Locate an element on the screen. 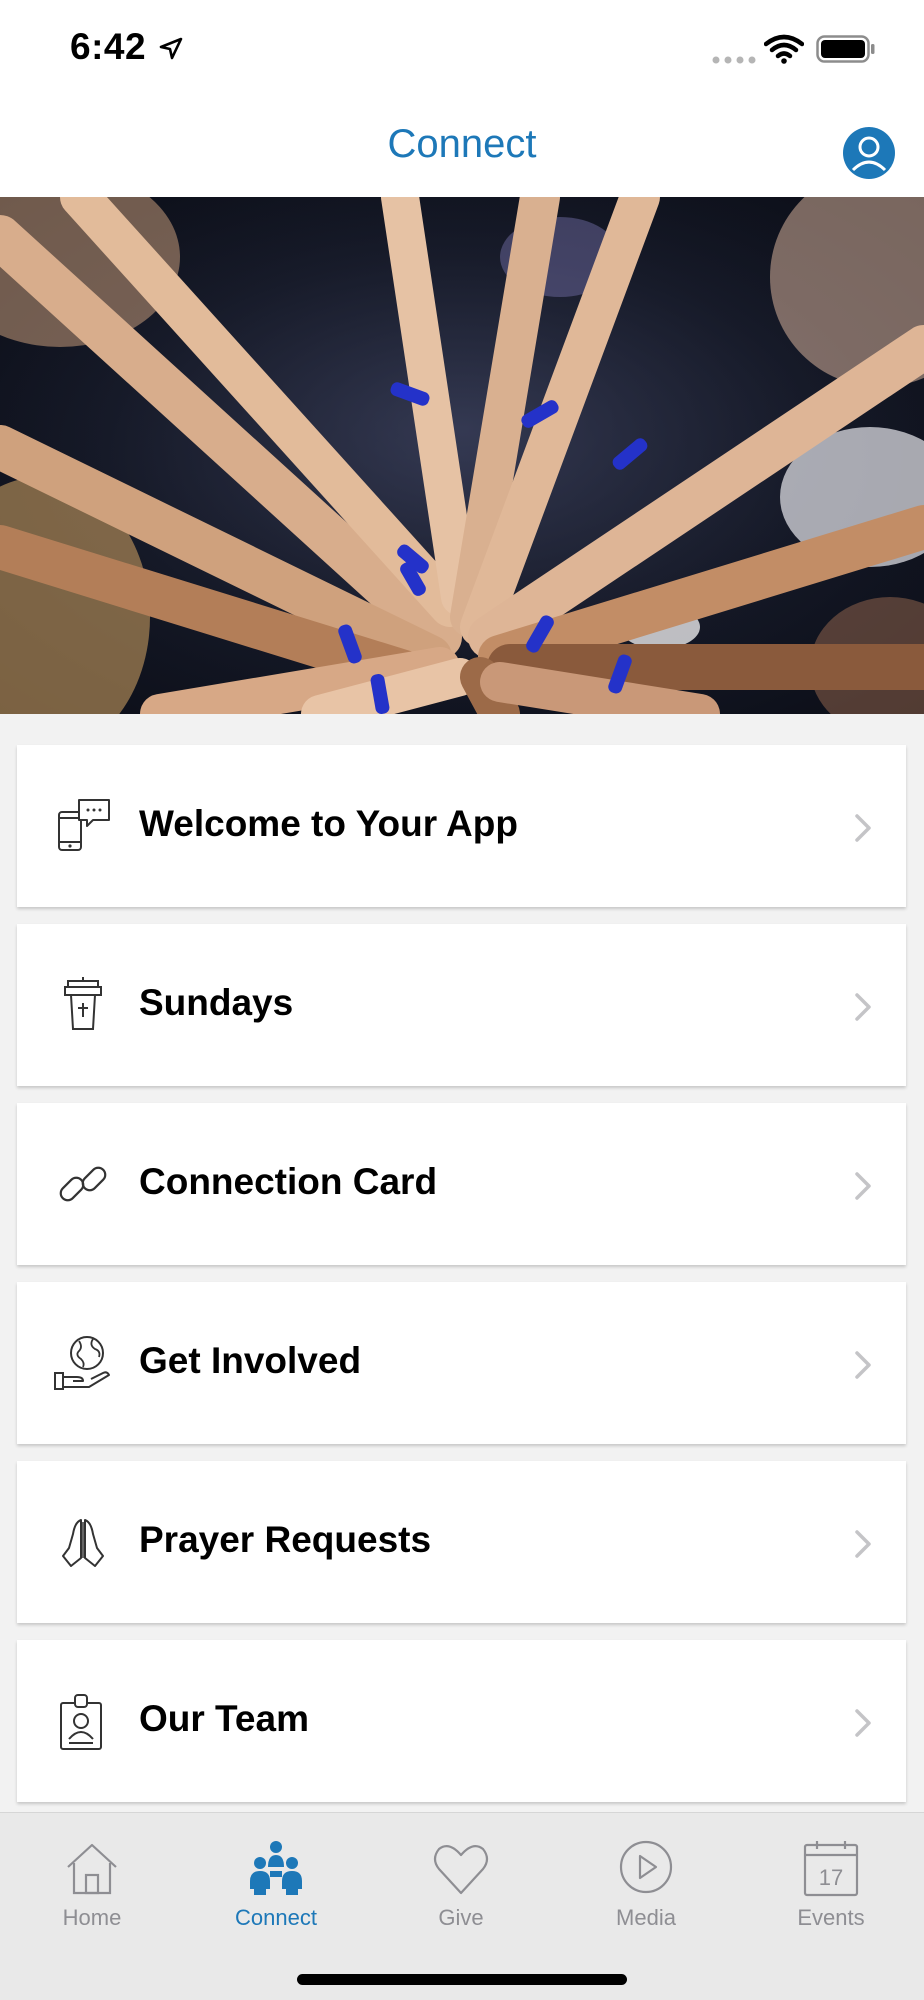 This screenshot has height=2000, width=924. nav-bar: Connect is located at coordinates (462, 148).